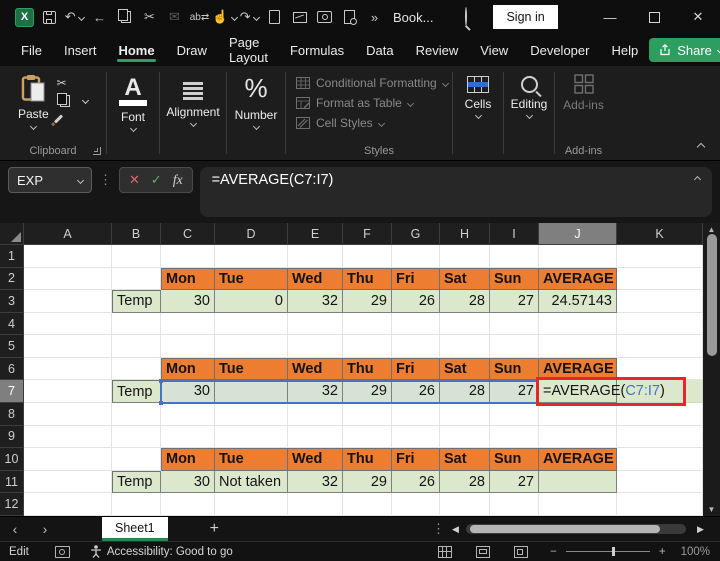 Image resolution: width=720 pixels, height=561 pixels. What do you see at coordinates (465, 234) in the screenshot?
I see `col-header-H: H` at bounding box center [465, 234].